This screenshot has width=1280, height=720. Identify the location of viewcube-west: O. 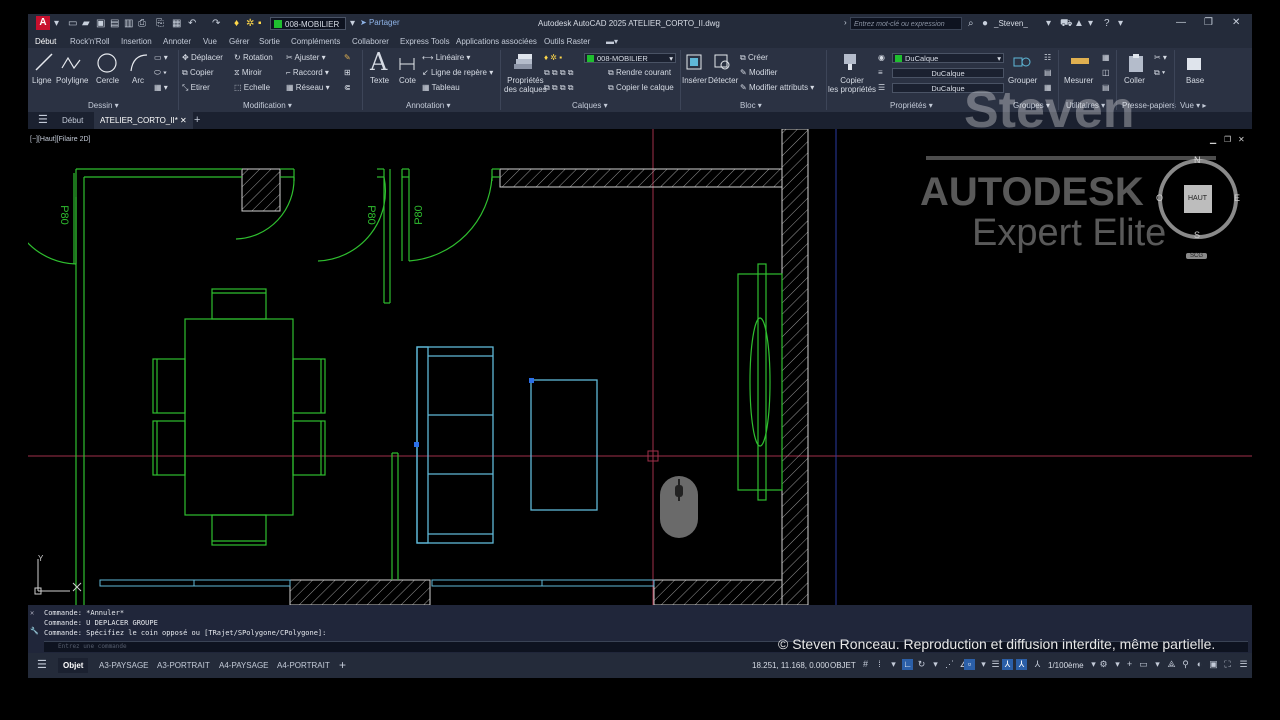
(1159, 198).